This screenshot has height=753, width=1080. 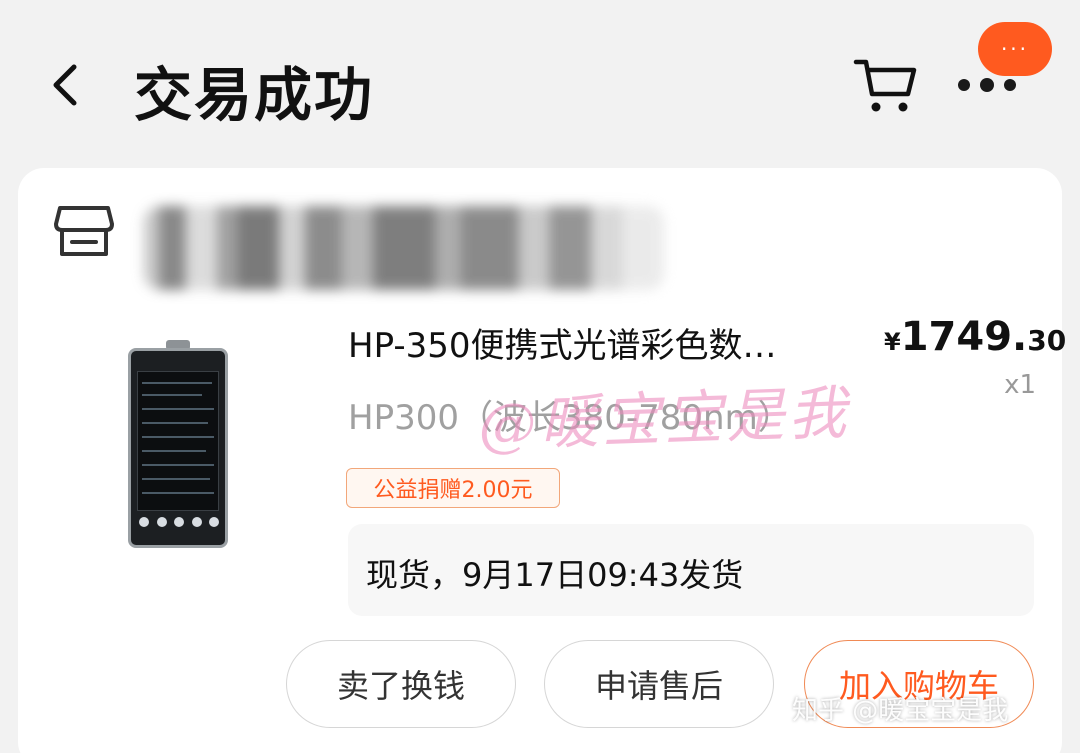 I want to click on watermark-corner: 知乎 @暖宝宝是我, so click(x=900, y=711).